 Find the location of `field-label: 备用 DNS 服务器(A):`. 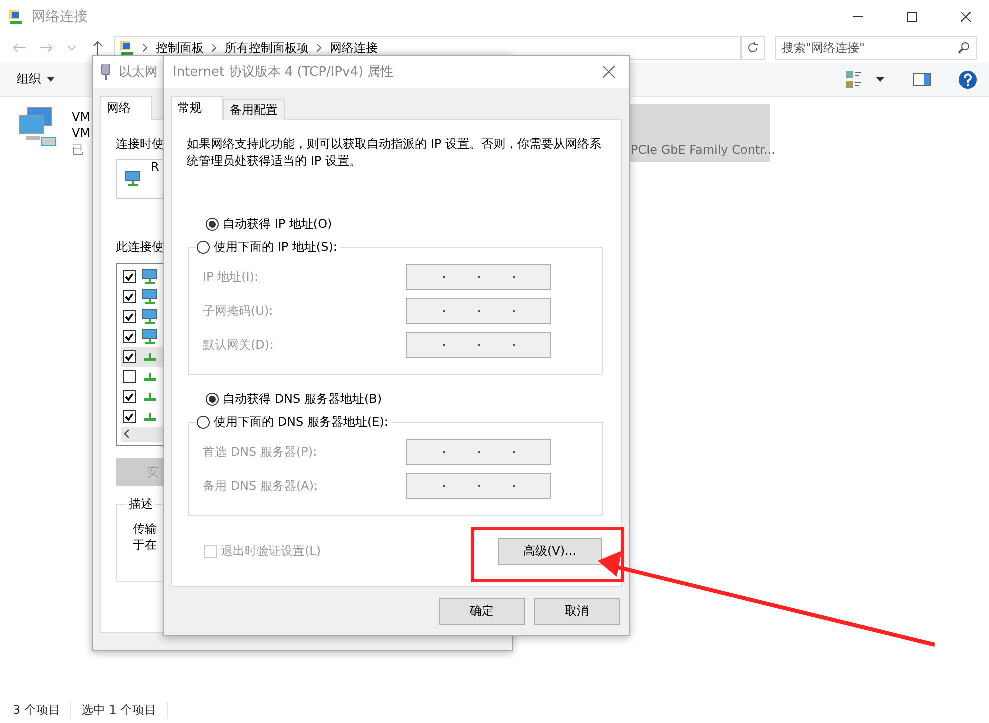

field-label: 备用 DNS 服务器(A): is located at coordinates (261, 486).